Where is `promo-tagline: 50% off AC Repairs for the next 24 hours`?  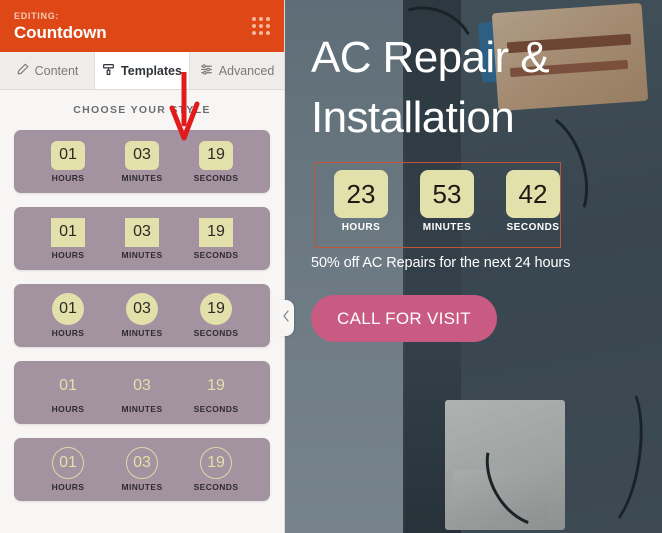
promo-tagline: 50% off AC Repairs for the next 24 hours is located at coordinates (441, 263).